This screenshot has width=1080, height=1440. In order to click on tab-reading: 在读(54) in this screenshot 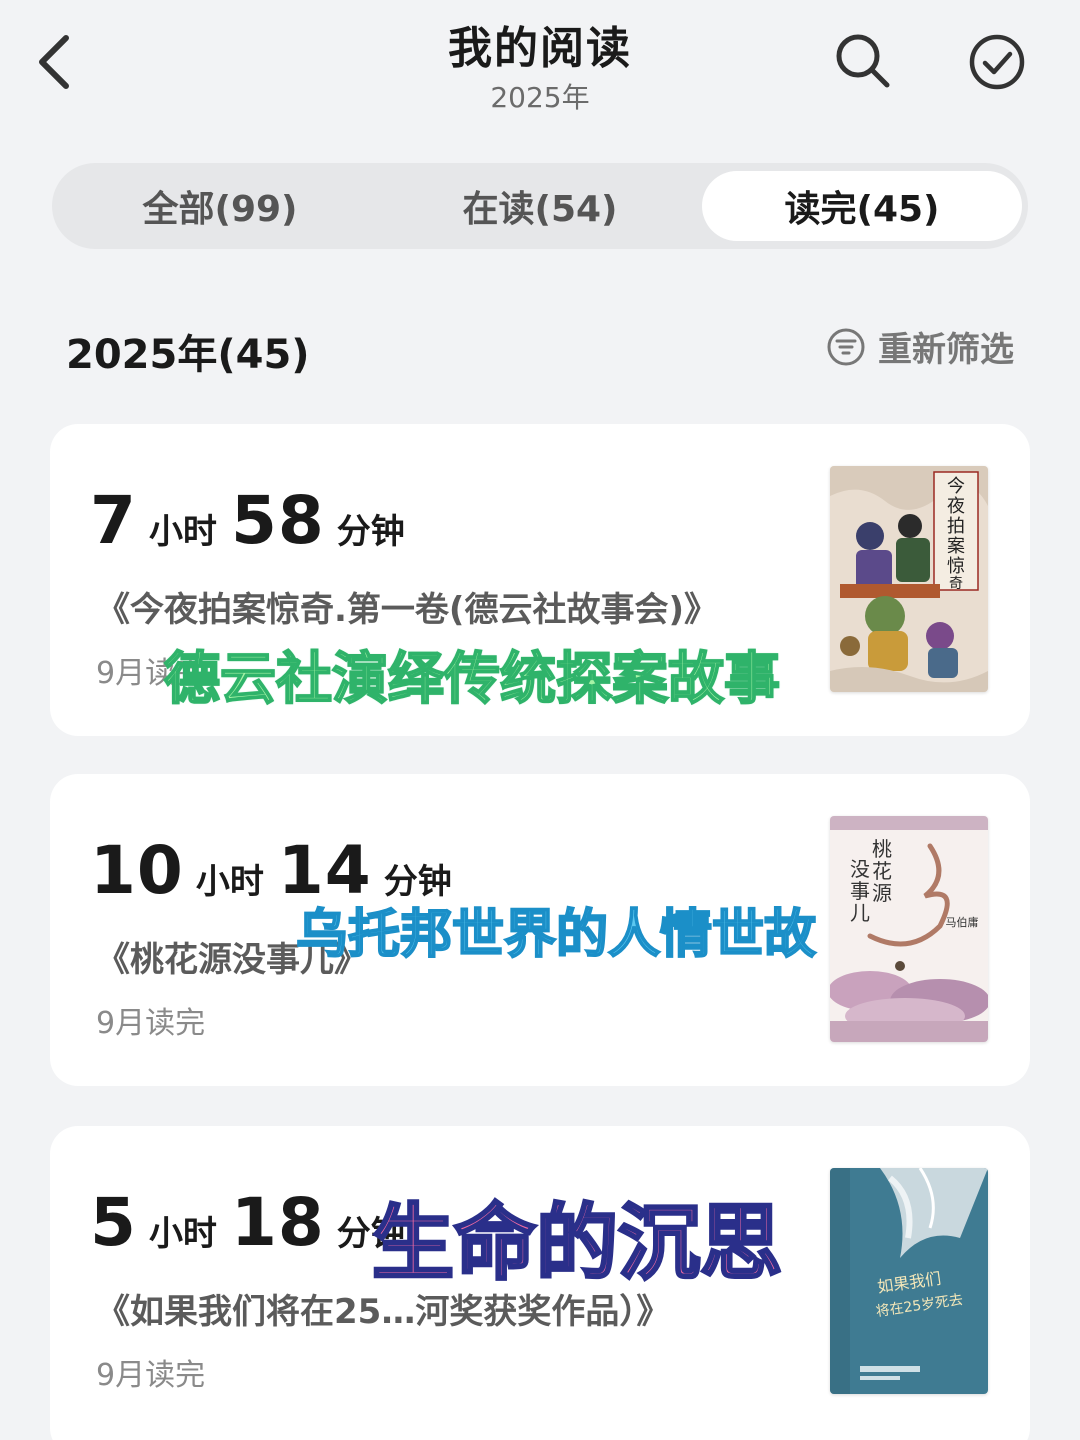, I will do `click(540, 206)`.